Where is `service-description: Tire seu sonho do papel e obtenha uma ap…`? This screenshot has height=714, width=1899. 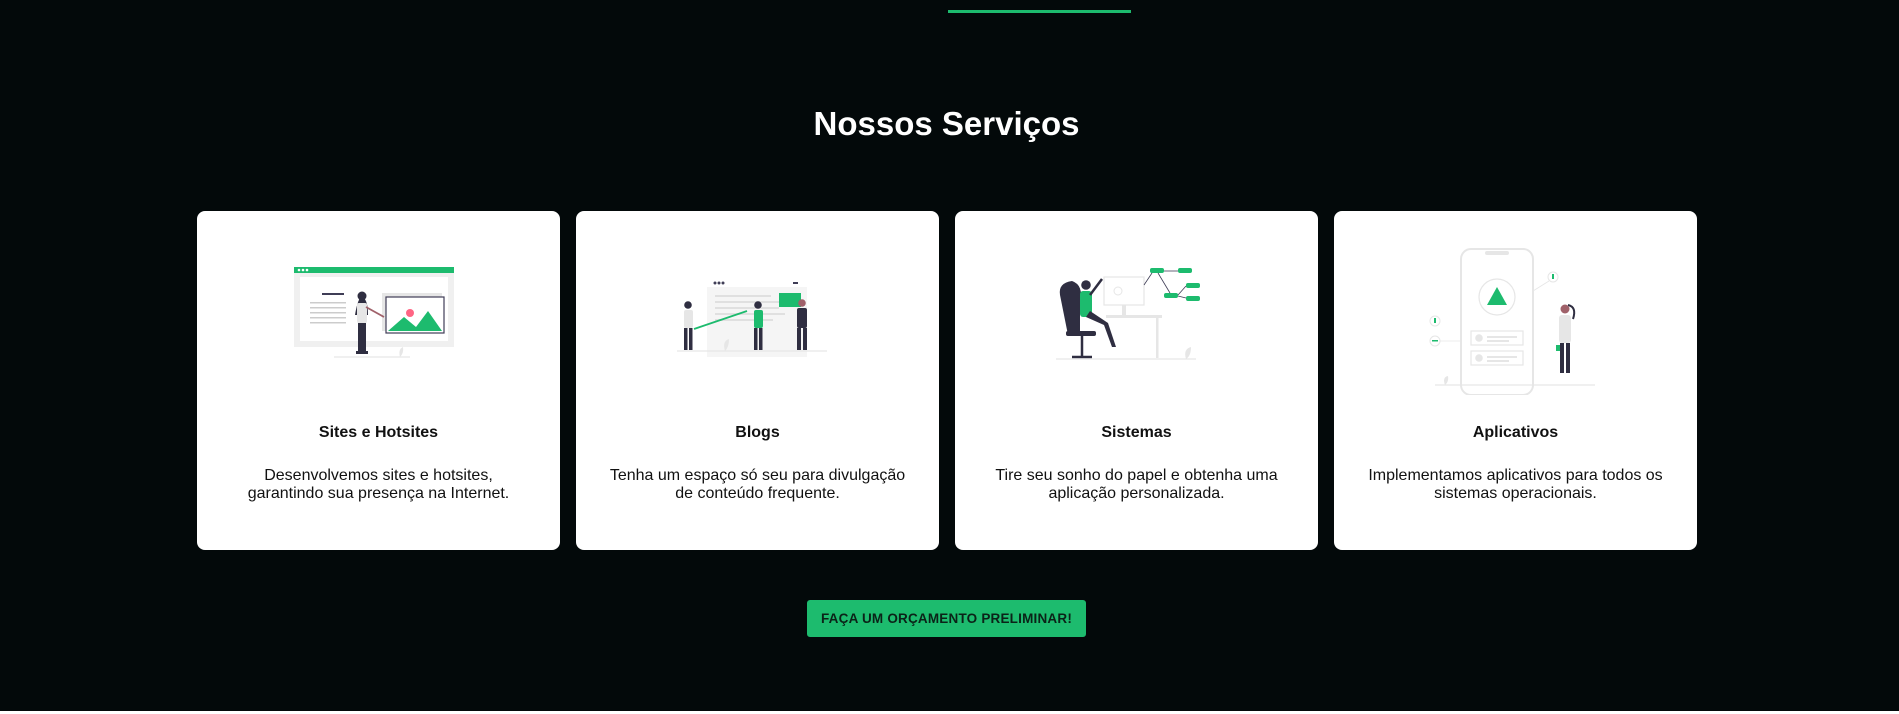 service-description: Tire seu sonho do papel e obtenha uma ap… is located at coordinates (1136, 484).